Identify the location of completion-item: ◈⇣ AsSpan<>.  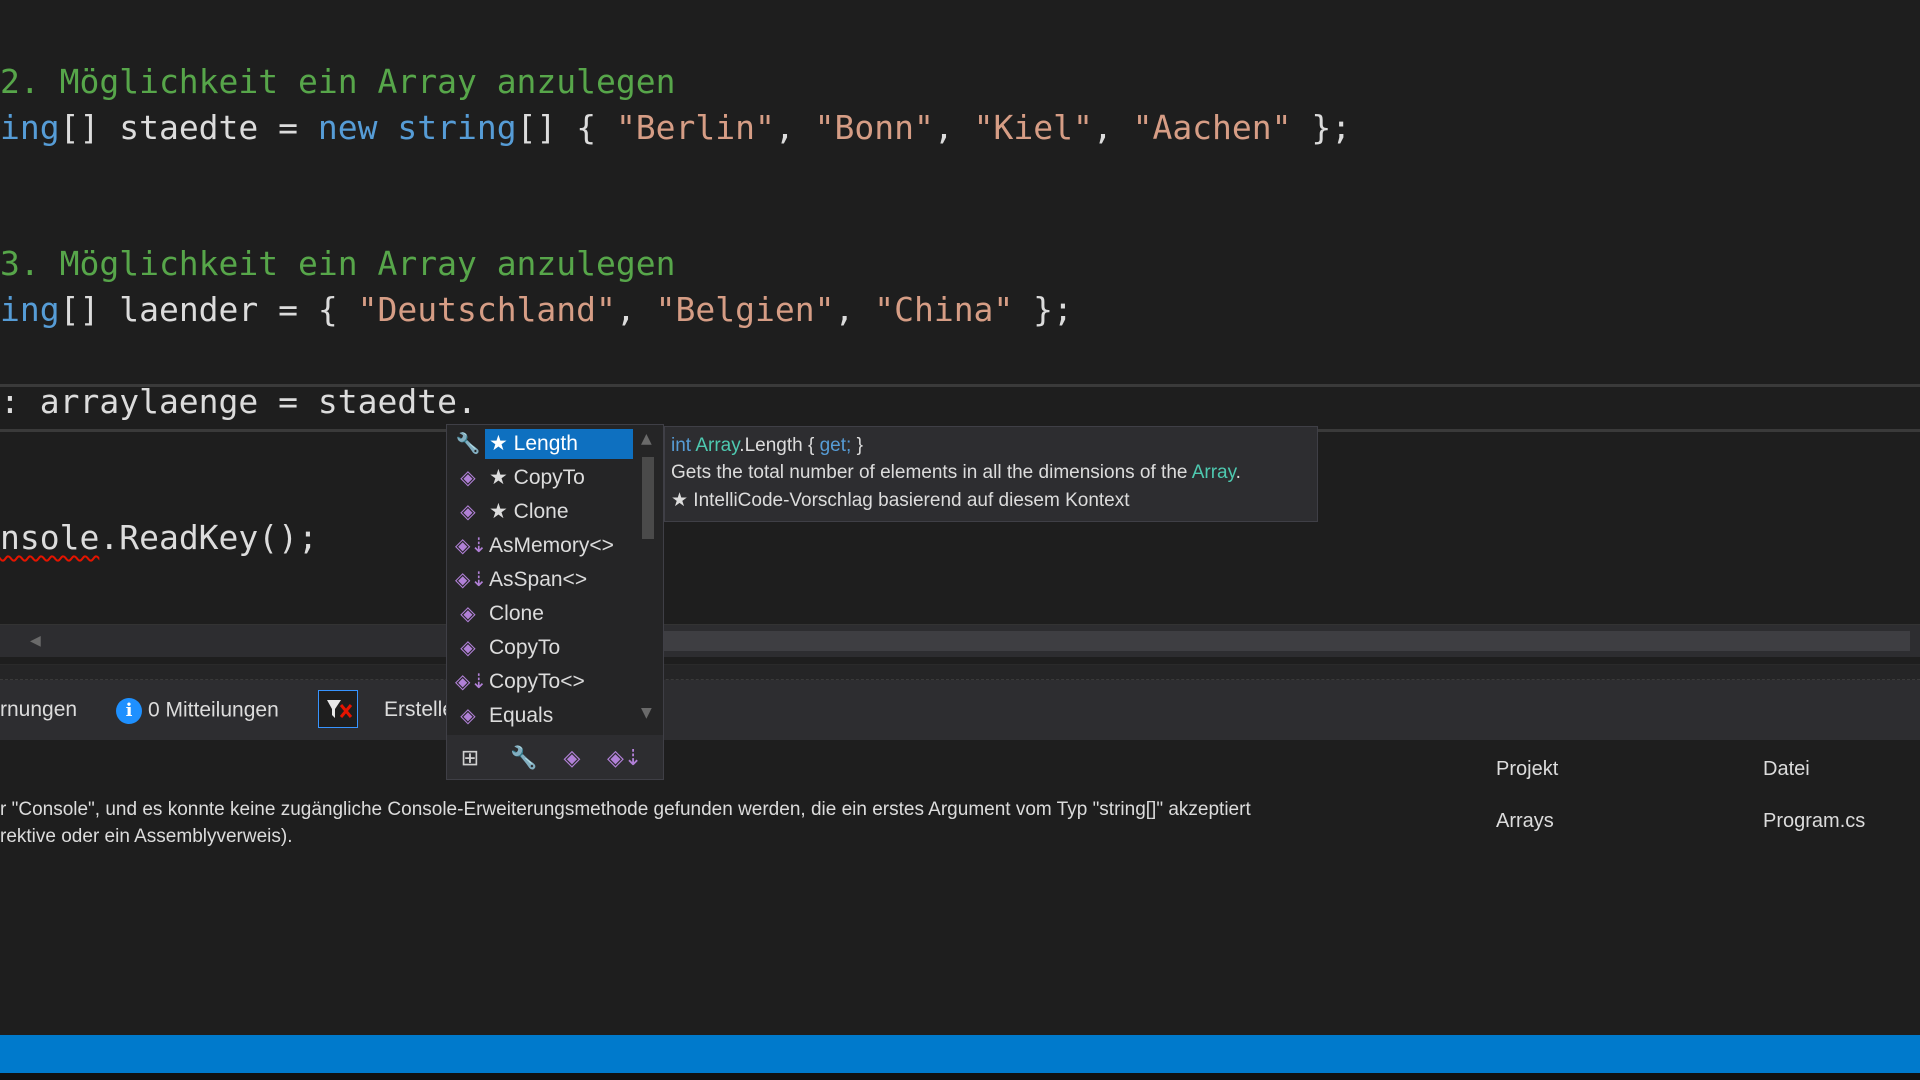
(540, 580).